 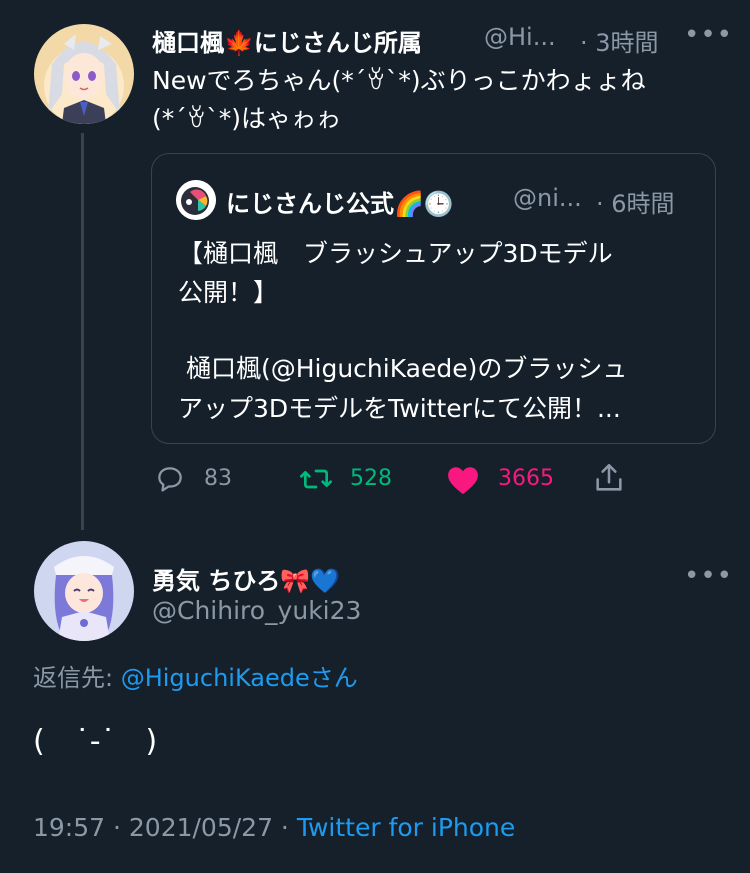 I want to click on reply-to-suffix: さん, so click(x=333, y=678).